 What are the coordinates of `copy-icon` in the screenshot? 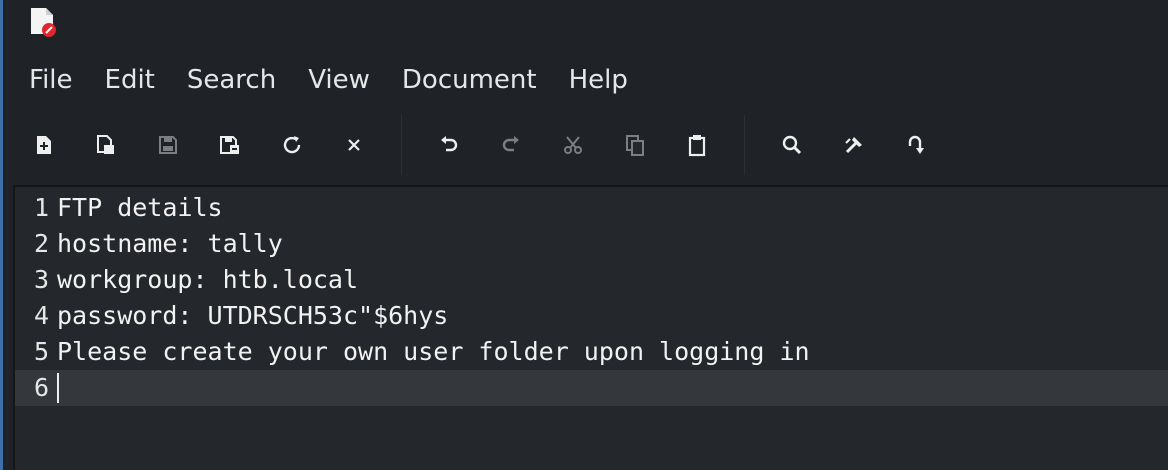 It's located at (635, 145).